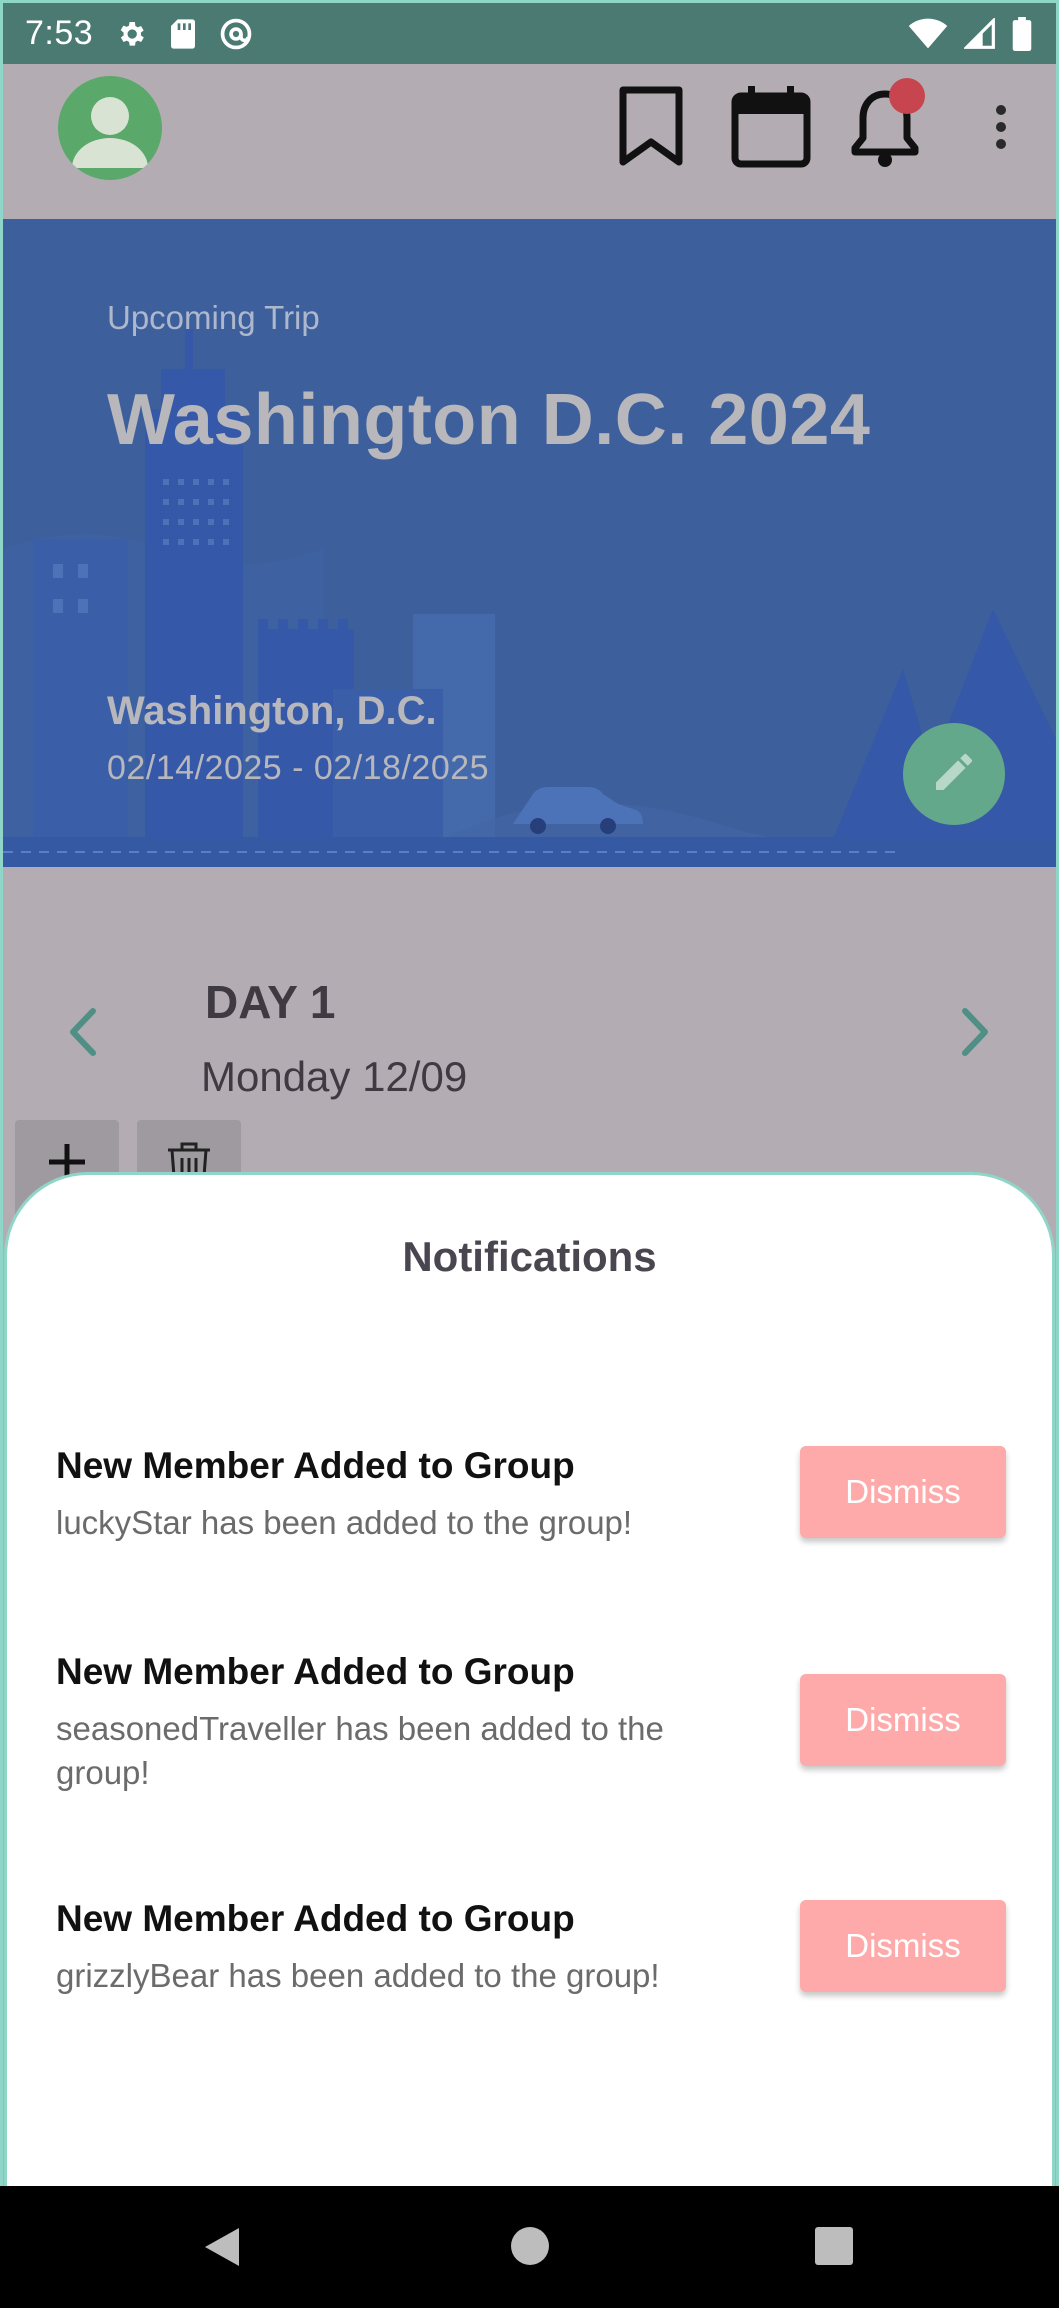  What do you see at coordinates (1001, 129) in the screenshot?
I see `more-vert-icon` at bounding box center [1001, 129].